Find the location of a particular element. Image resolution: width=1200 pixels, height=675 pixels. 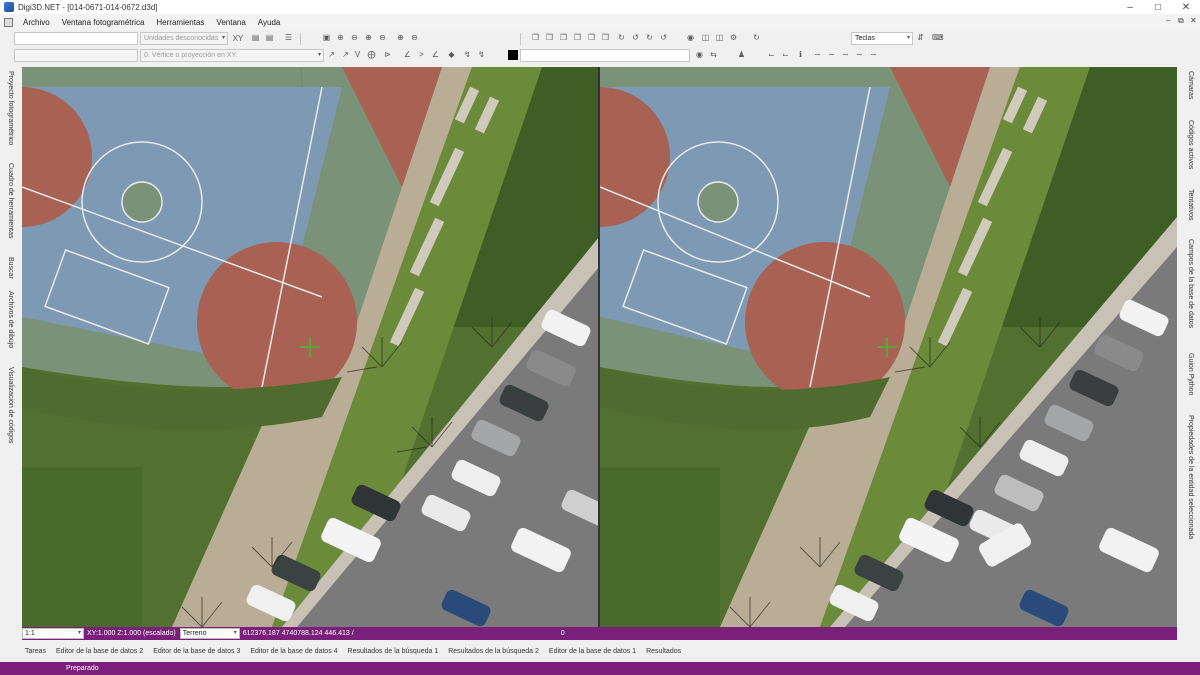

entity-input is located at coordinates (76, 55).